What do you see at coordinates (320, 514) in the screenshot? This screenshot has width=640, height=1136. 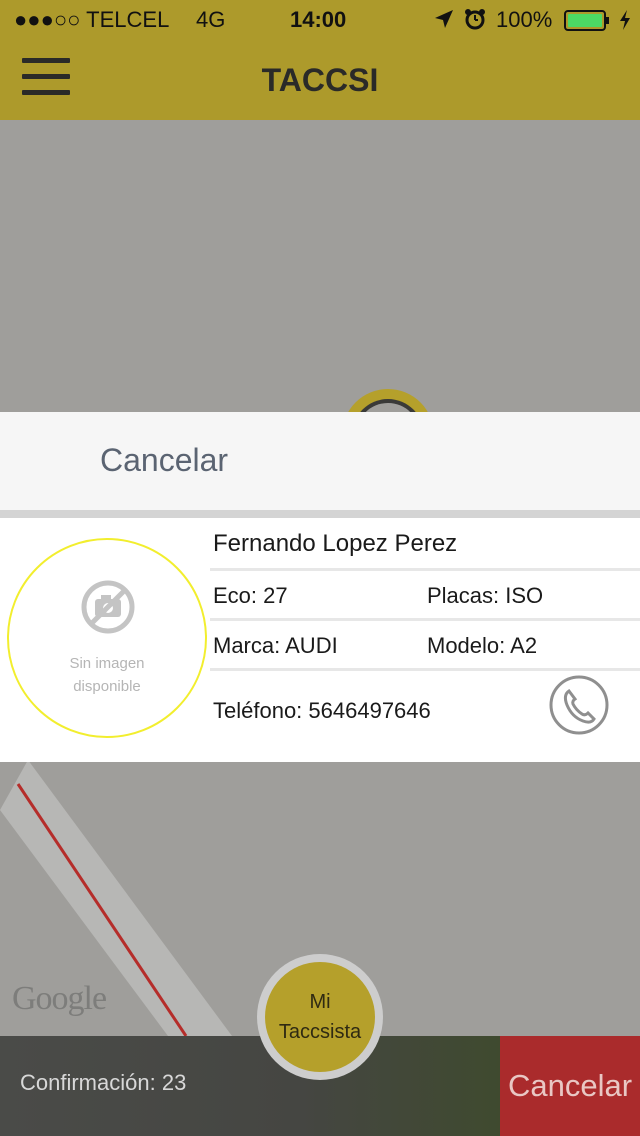 I see `panel-divider` at bounding box center [320, 514].